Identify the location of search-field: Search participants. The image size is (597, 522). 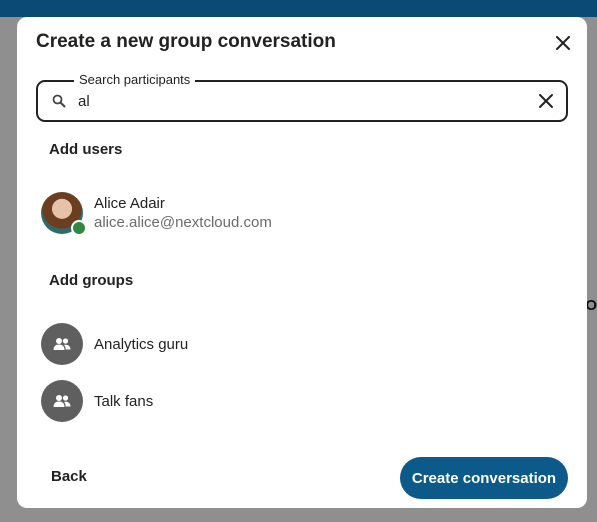
(302, 97).